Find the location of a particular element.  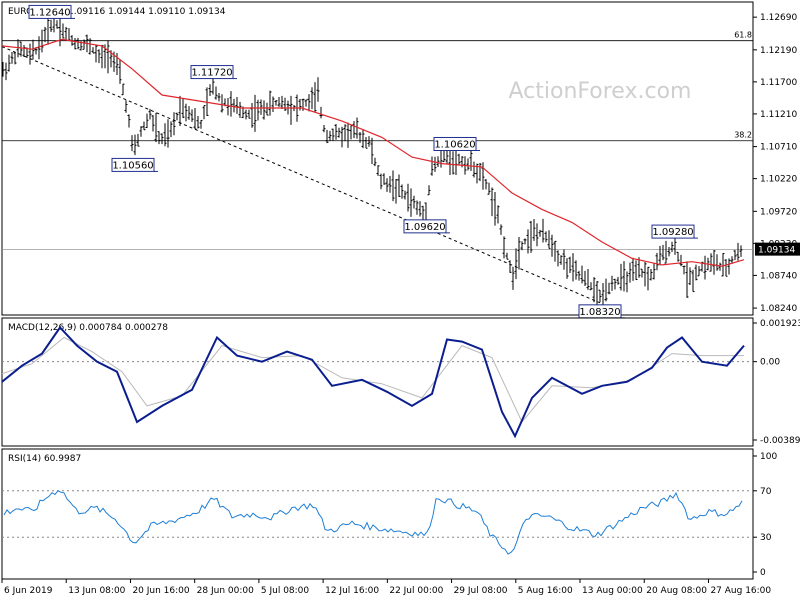

price-callout-label: 1.12640 is located at coordinates (49, 12).